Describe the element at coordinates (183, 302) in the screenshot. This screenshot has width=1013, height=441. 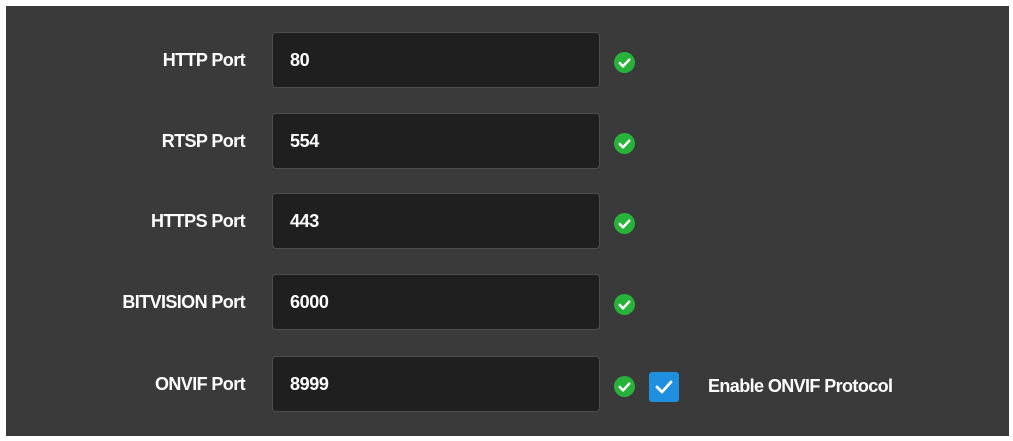
I see `bitvision-port-label: BITVISION Port` at that location.